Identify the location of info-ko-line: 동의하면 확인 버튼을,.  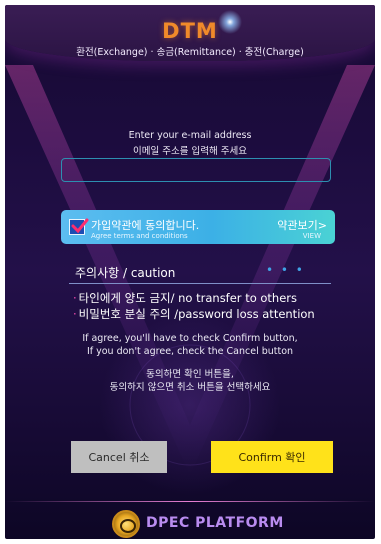
(190, 374).